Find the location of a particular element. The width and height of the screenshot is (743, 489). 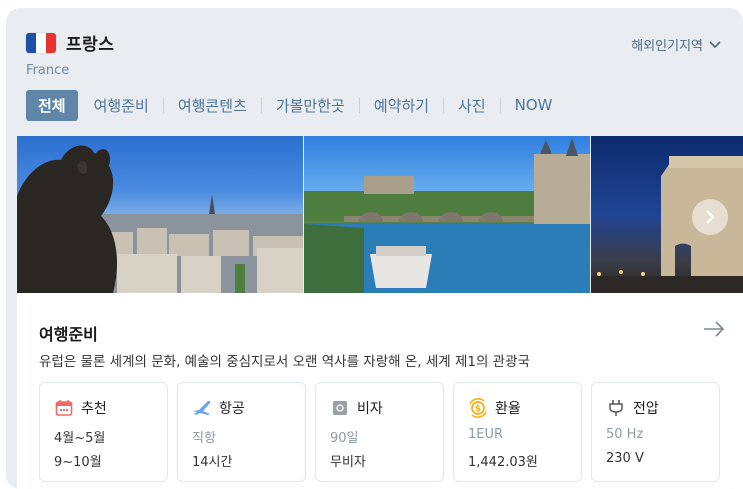

tab-now: NOW is located at coordinates (534, 105).